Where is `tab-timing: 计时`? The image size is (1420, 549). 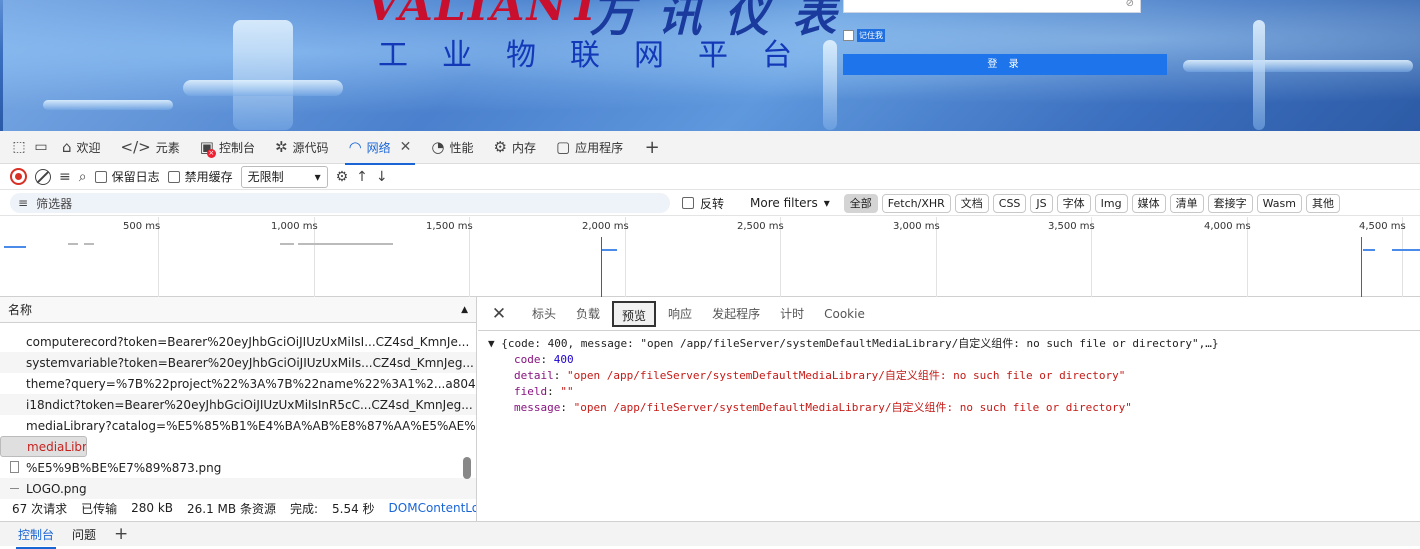 tab-timing: 计时 is located at coordinates (792, 314).